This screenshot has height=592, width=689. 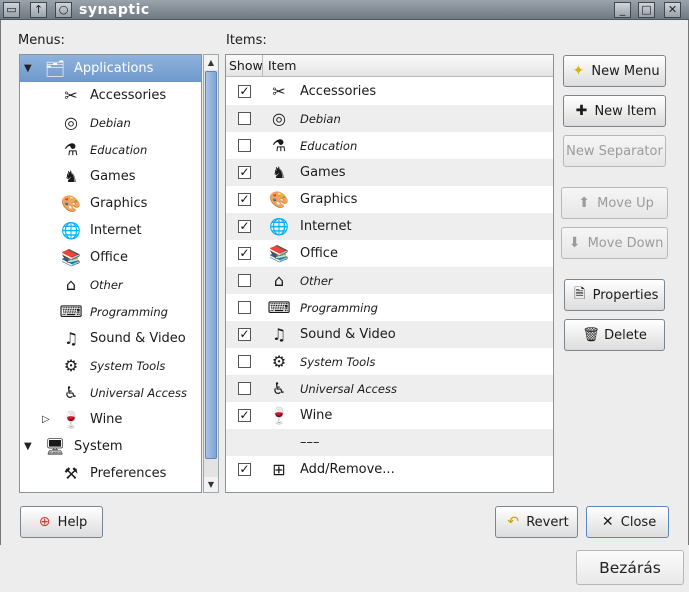 What do you see at coordinates (389, 118) in the screenshot?
I see `item-row: ◎ Debian` at bounding box center [389, 118].